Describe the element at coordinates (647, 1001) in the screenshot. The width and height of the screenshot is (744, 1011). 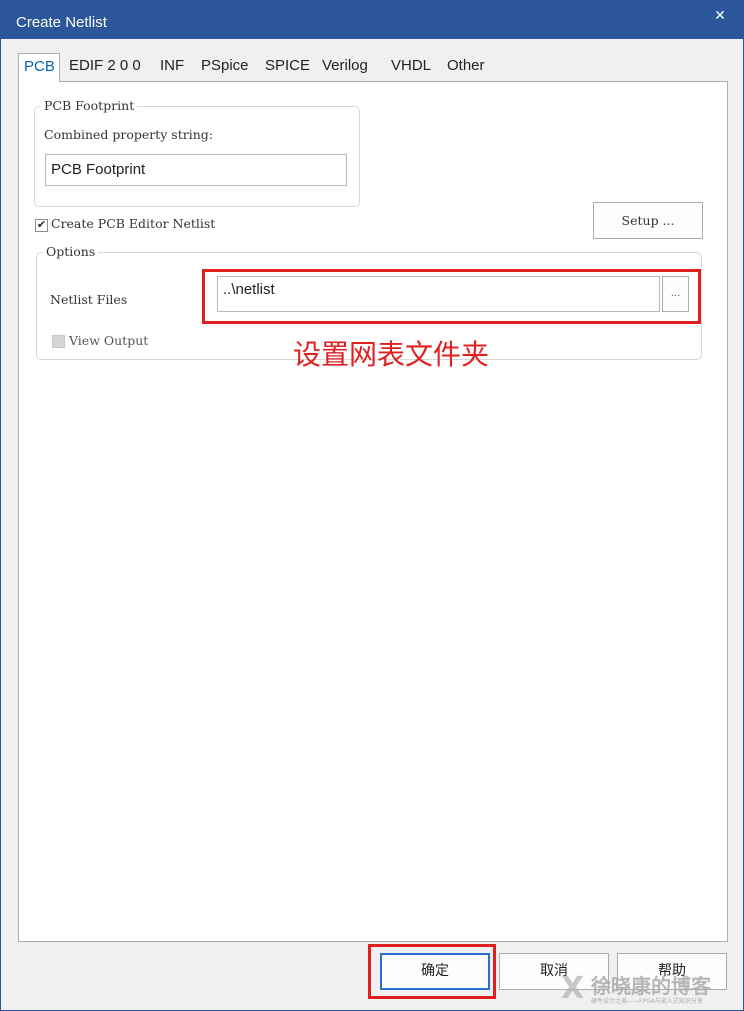
I see `watermark-subtitle: 硬件设计之美——FPGA与嵌入式知识分享` at that location.